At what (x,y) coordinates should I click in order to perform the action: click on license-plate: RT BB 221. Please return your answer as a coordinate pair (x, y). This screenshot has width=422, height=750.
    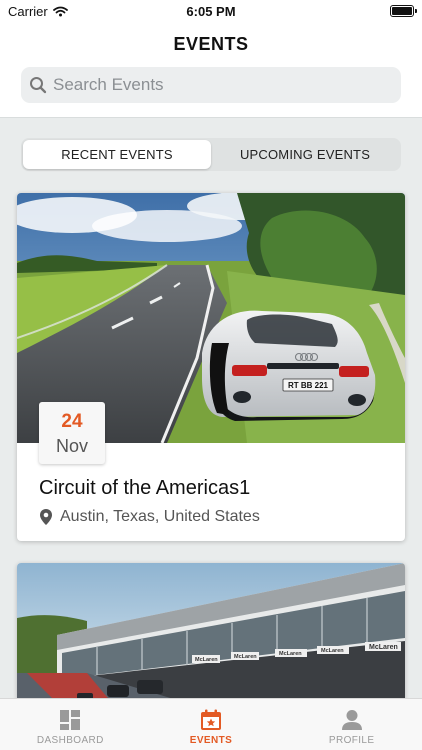
    Looking at the image, I should click on (308, 385).